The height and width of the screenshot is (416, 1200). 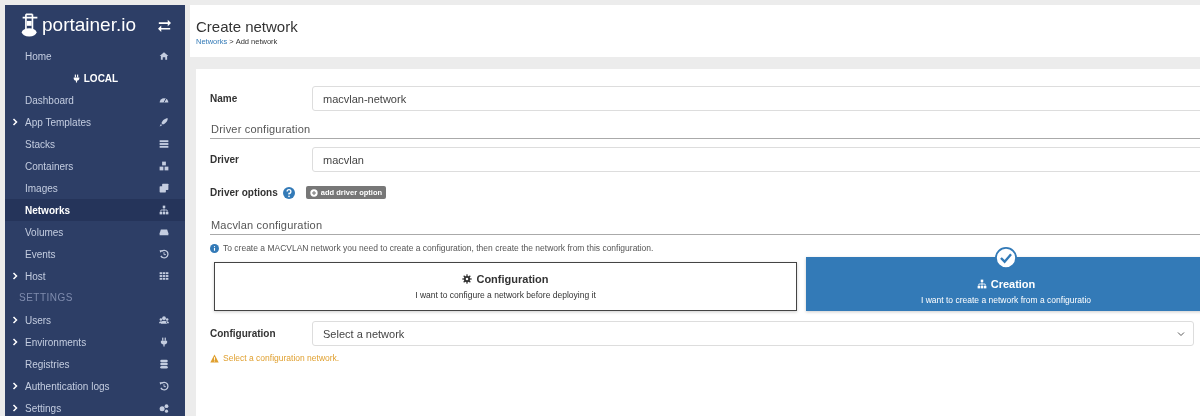 What do you see at coordinates (1181, 333) in the screenshot?
I see `caret-icon` at bounding box center [1181, 333].